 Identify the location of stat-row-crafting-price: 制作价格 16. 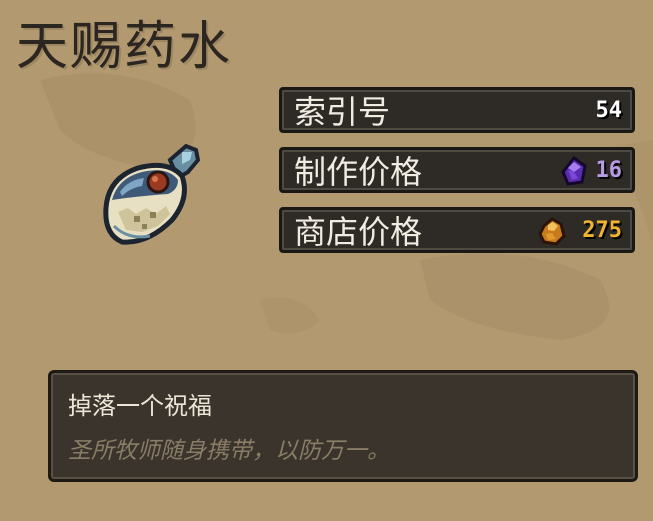
(457, 170).